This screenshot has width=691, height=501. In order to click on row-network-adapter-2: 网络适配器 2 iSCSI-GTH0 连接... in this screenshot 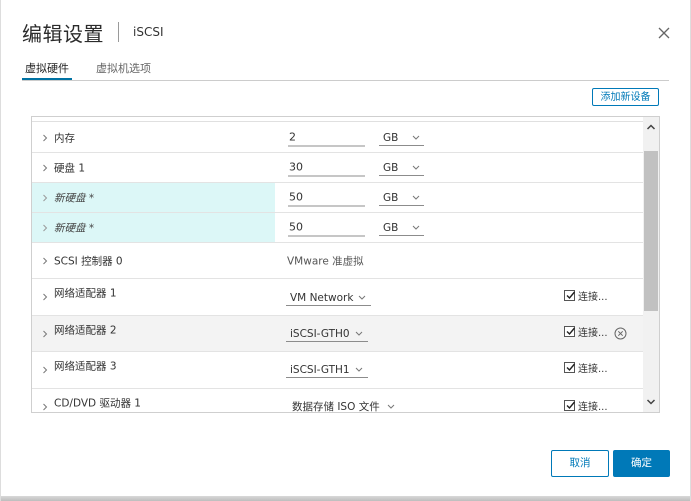, I will do `click(337, 334)`.